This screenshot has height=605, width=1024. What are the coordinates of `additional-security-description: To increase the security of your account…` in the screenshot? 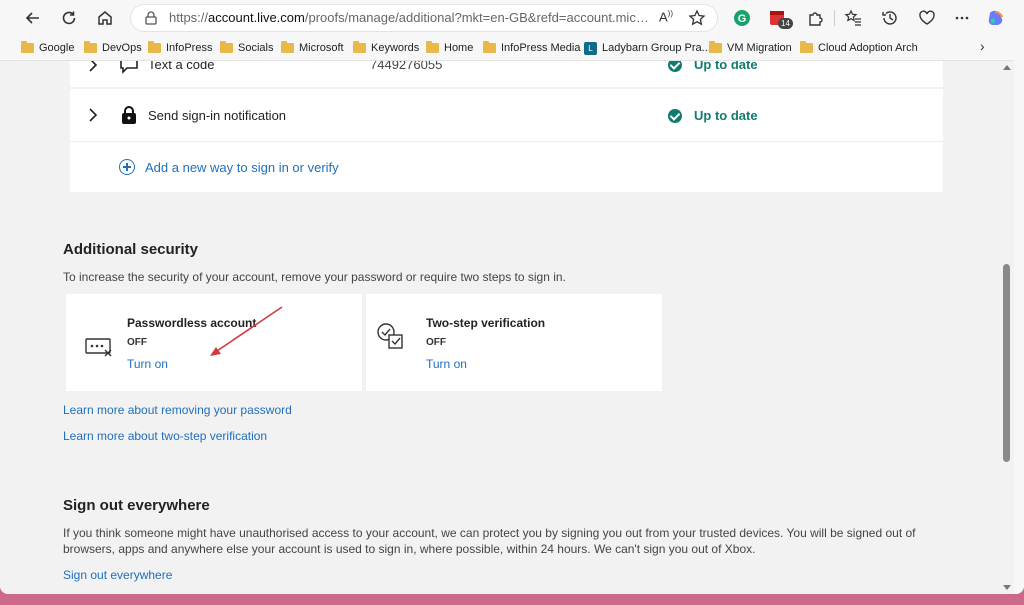 It's located at (314, 277).